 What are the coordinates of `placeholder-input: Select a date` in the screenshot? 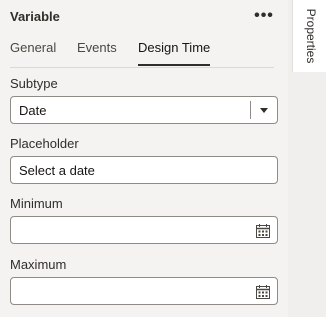 It's located at (144, 170).